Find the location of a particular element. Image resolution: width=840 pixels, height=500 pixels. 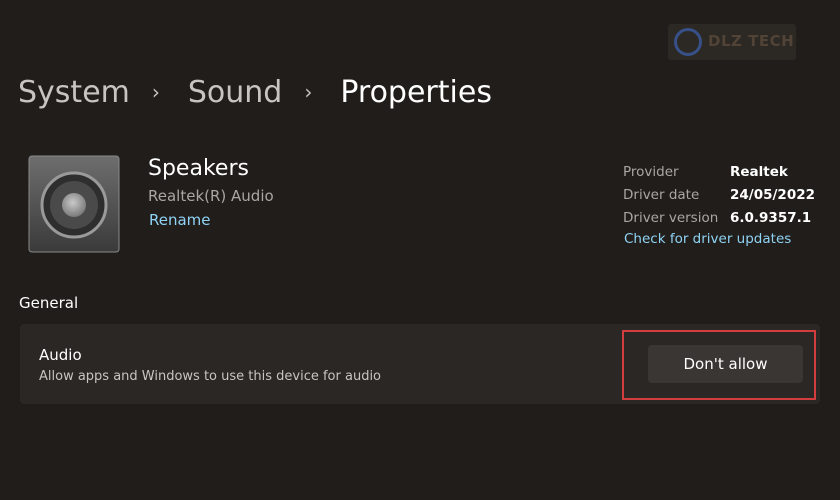

provider-value: Realtek is located at coordinates (759, 171).